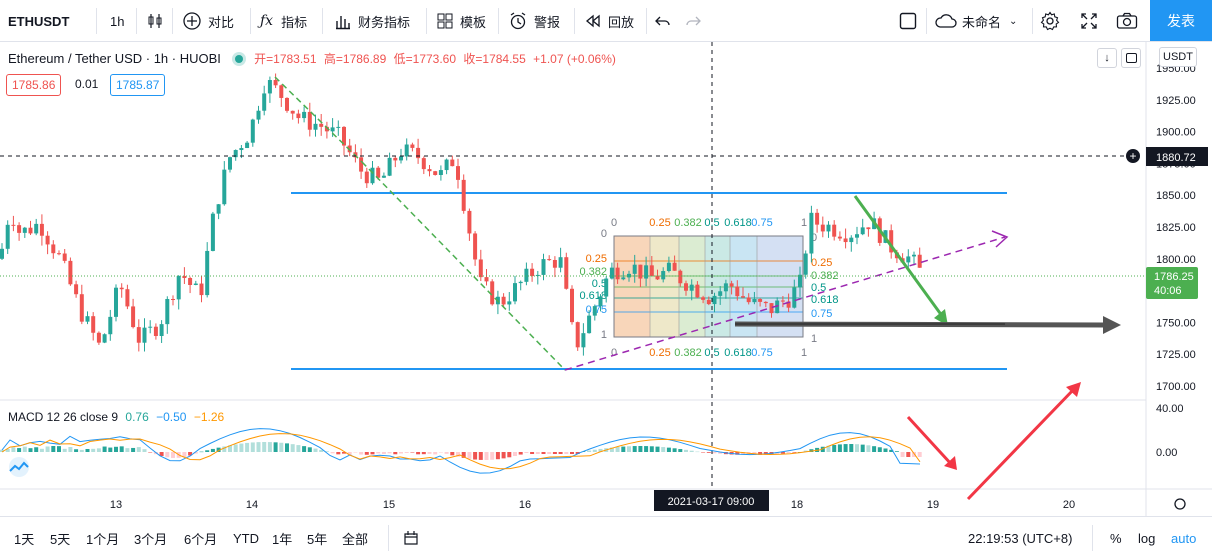  Describe the element at coordinates (138, 85) in the screenshot. I see `buy-price-button: 1785.87` at that location.